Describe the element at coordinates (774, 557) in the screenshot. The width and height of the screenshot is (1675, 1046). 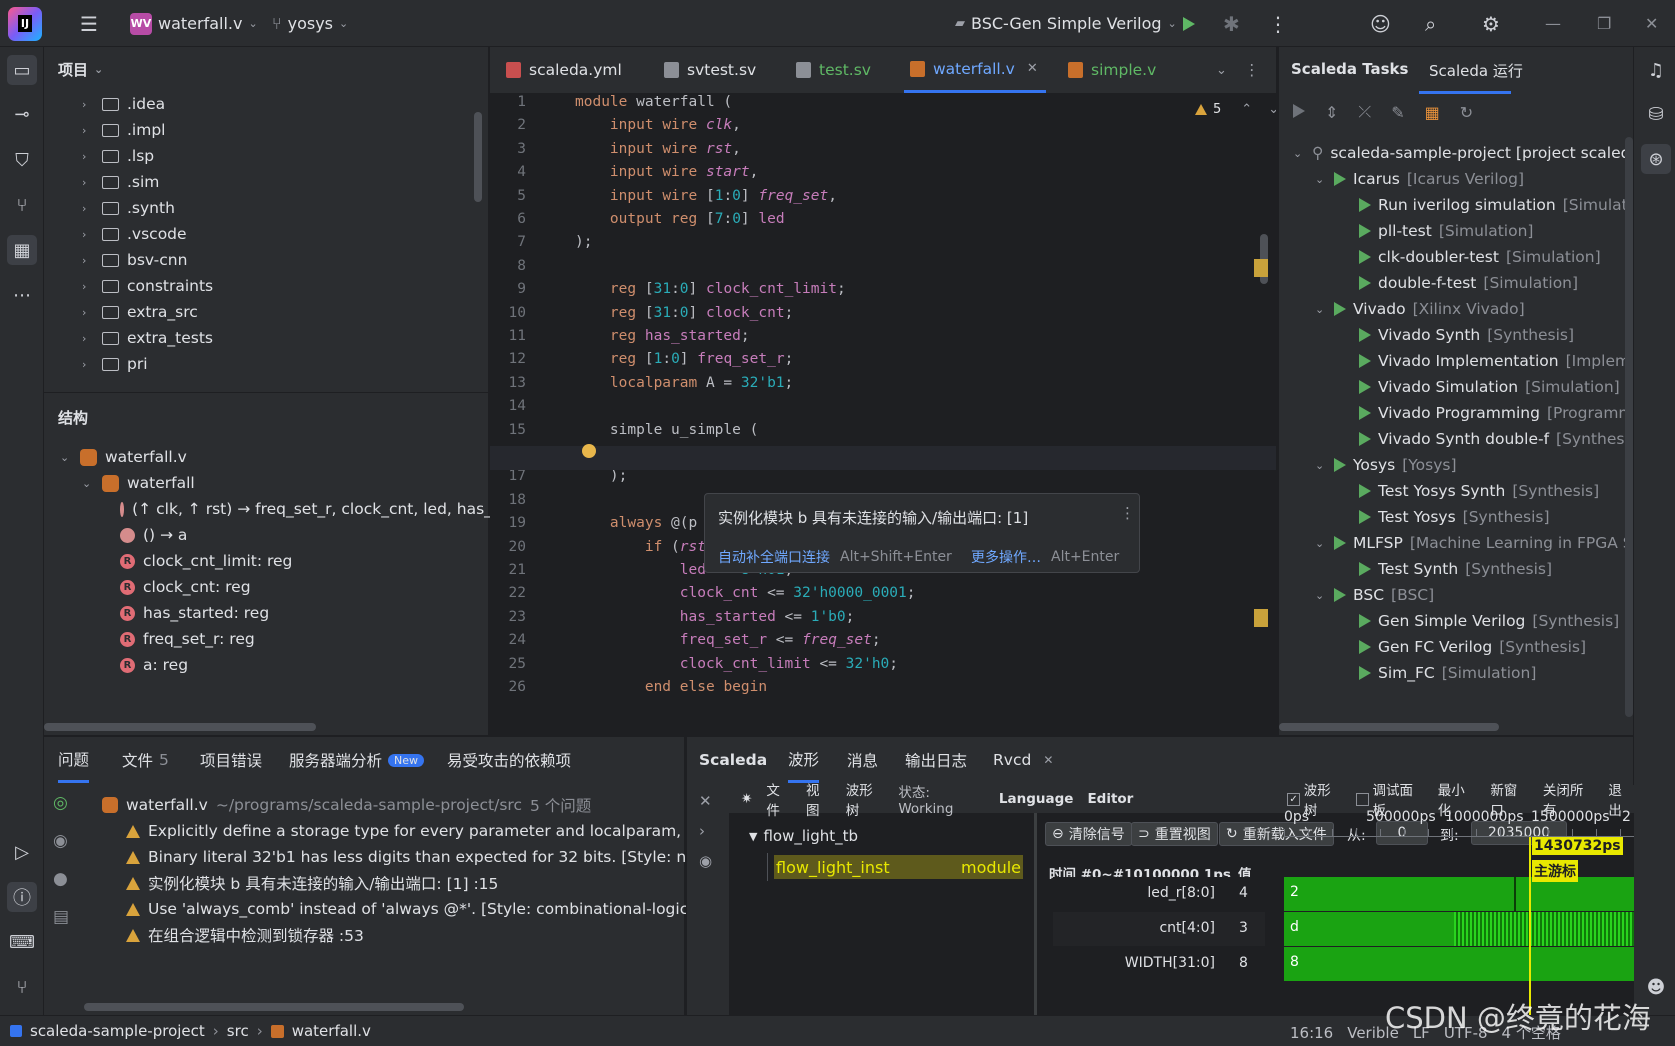
I see `complete-ports-action: 自动补全端口连接` at that location.